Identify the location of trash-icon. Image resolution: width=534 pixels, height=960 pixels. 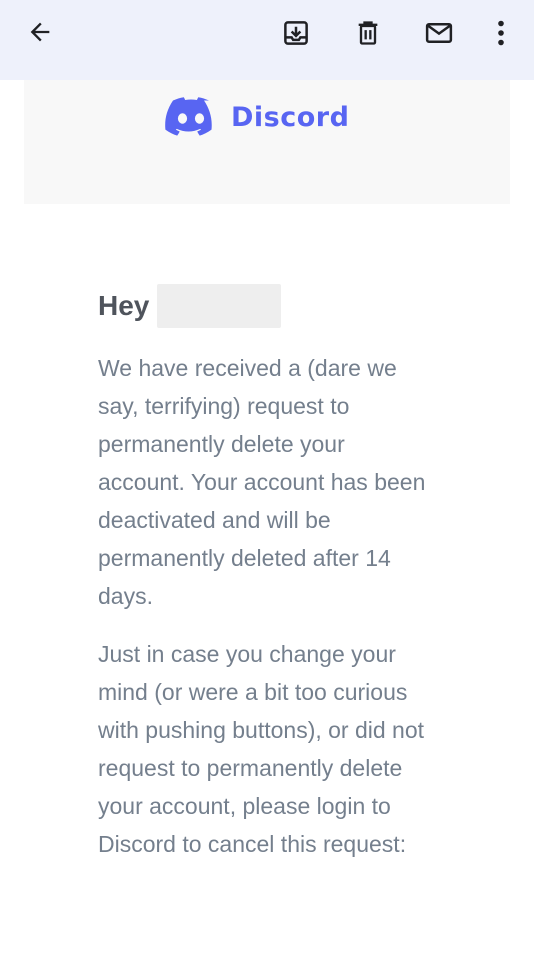
(368, 33).